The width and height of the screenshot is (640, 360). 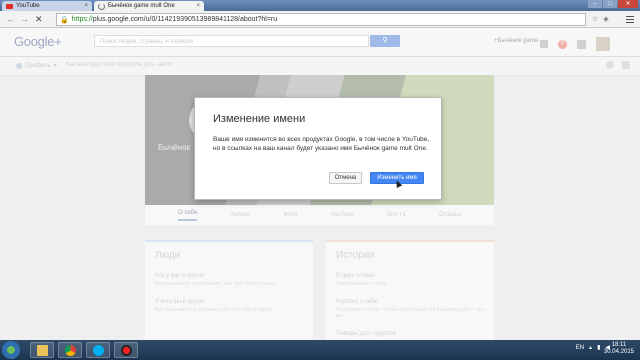 I want to click on browser-tabstrip: YouTube × Бычёнок game mult One × – □ ✕, so click(x=320, y=5).